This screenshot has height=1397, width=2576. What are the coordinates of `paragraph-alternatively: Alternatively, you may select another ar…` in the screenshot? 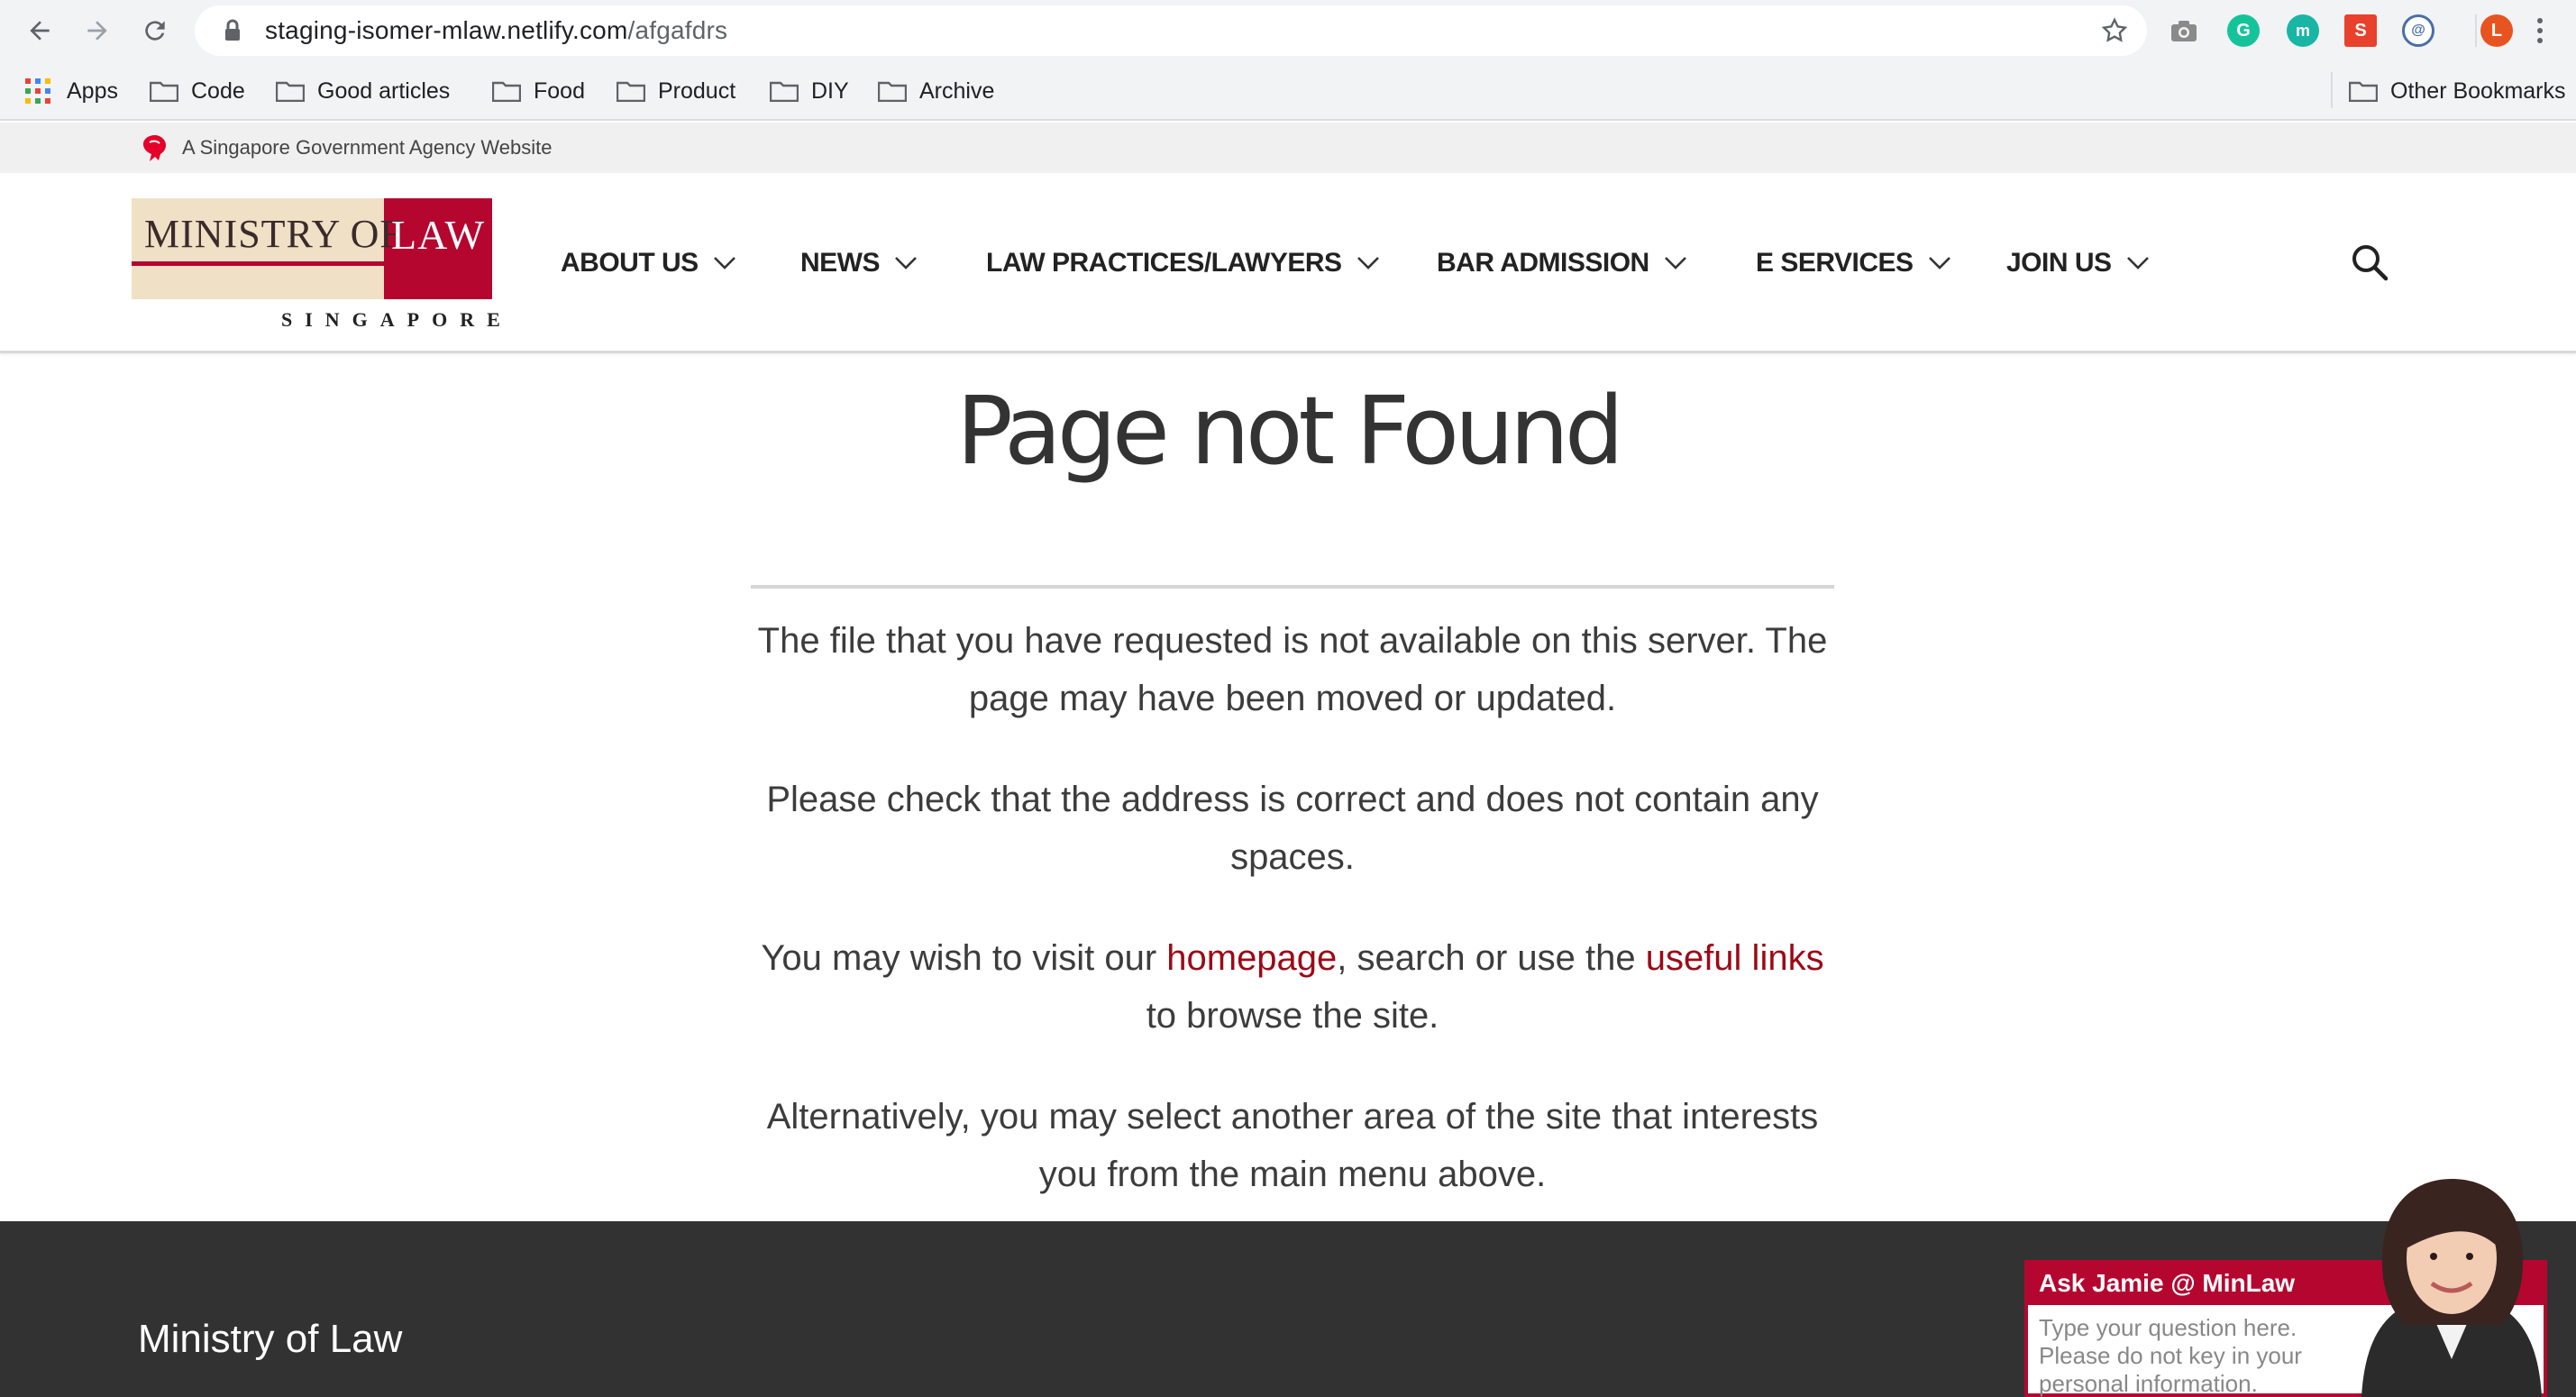 It's located at (1292, 1146).